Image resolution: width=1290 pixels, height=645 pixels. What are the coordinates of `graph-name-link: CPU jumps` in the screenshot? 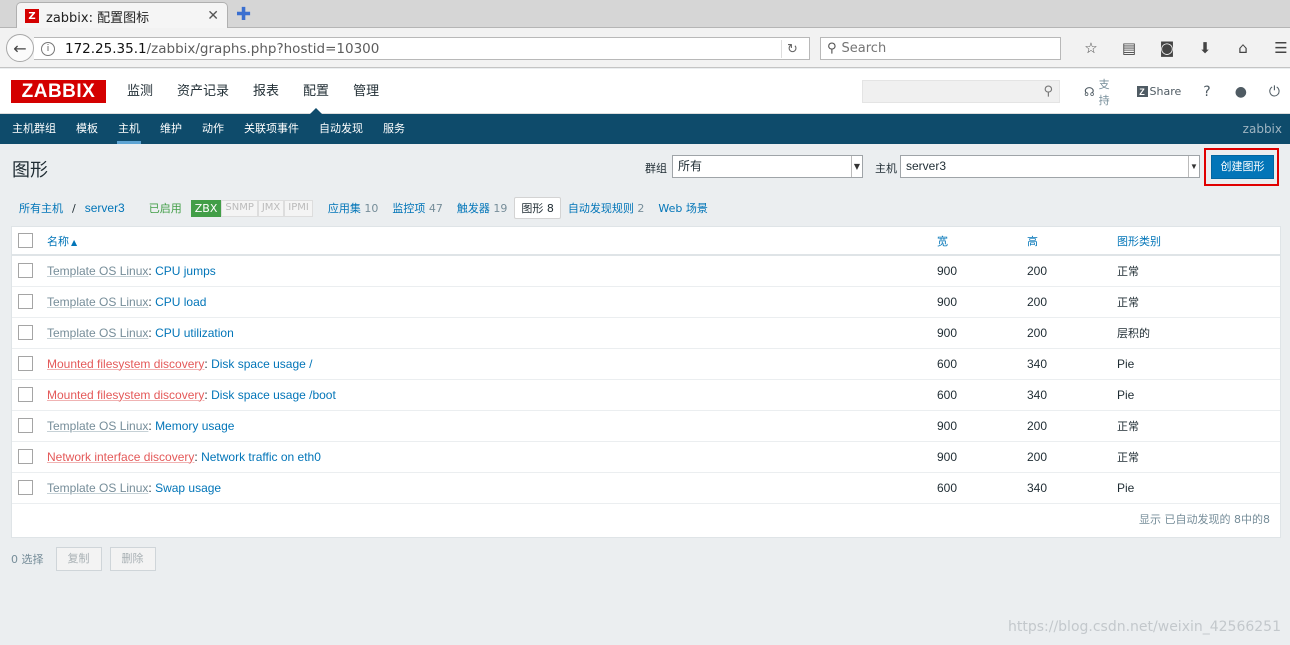 It's located at (185, 271).